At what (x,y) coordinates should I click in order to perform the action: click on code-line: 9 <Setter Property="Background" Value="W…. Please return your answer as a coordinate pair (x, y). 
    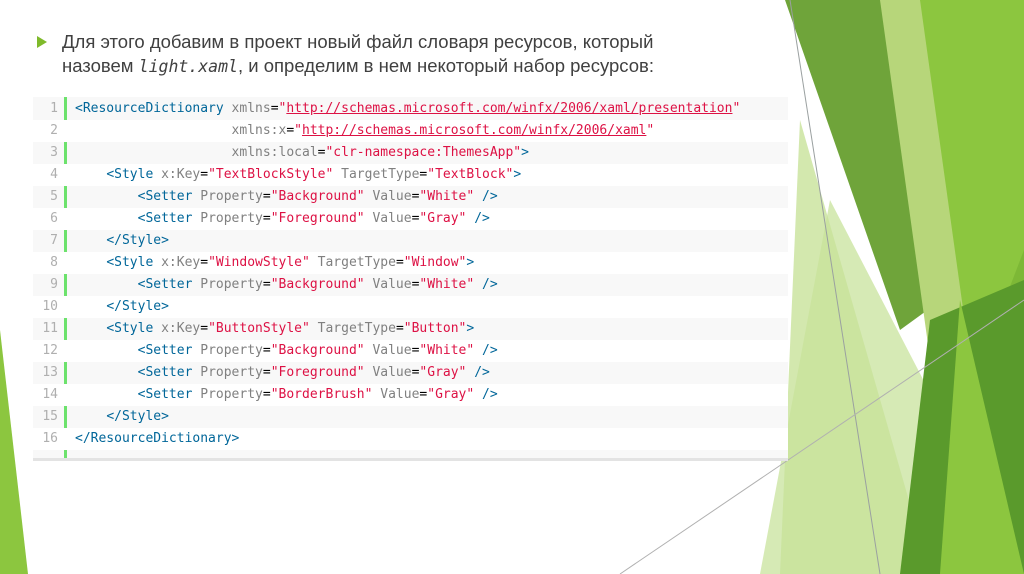
    Looking at the image, I should click on (410, 285).